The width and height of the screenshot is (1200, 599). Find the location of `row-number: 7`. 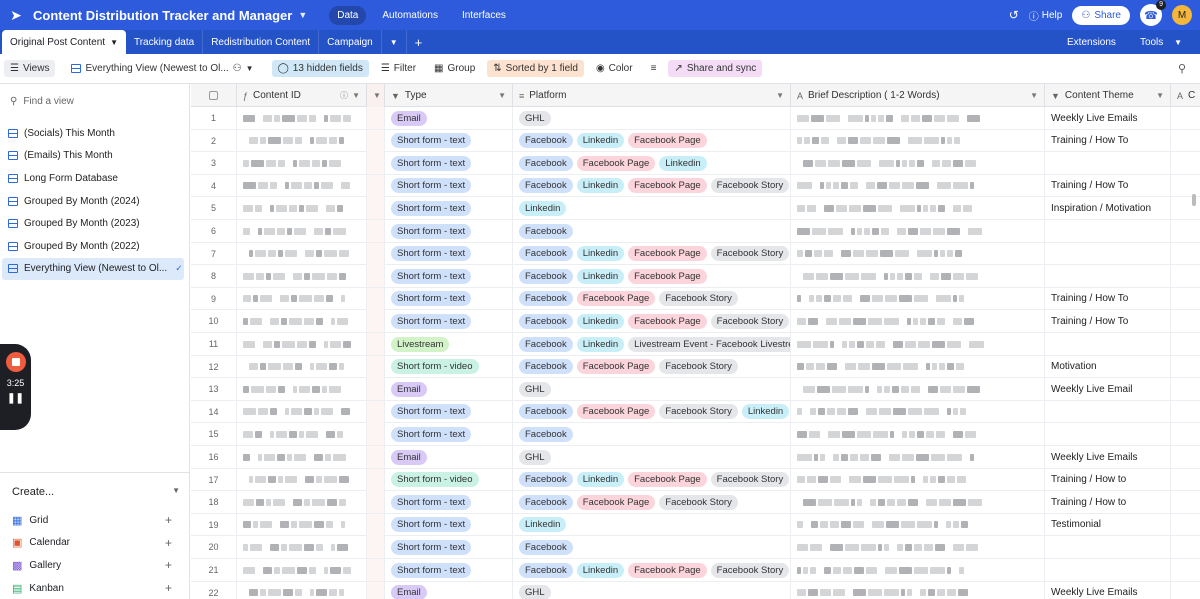

row-number: 7 is located at coordinates (214, 253).